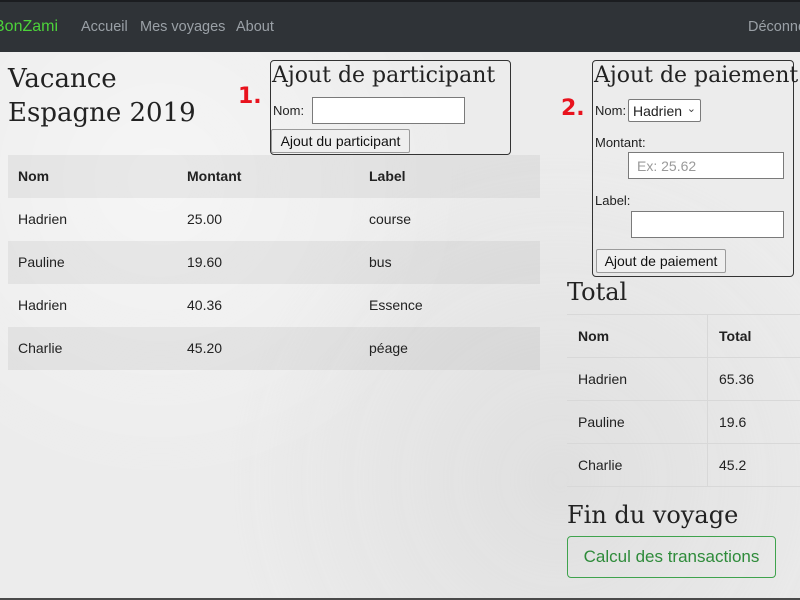 The width and height of the screenshot is (800, 600). I want to click on add-payment-button: Ajout de paiement, so click(661, 261).